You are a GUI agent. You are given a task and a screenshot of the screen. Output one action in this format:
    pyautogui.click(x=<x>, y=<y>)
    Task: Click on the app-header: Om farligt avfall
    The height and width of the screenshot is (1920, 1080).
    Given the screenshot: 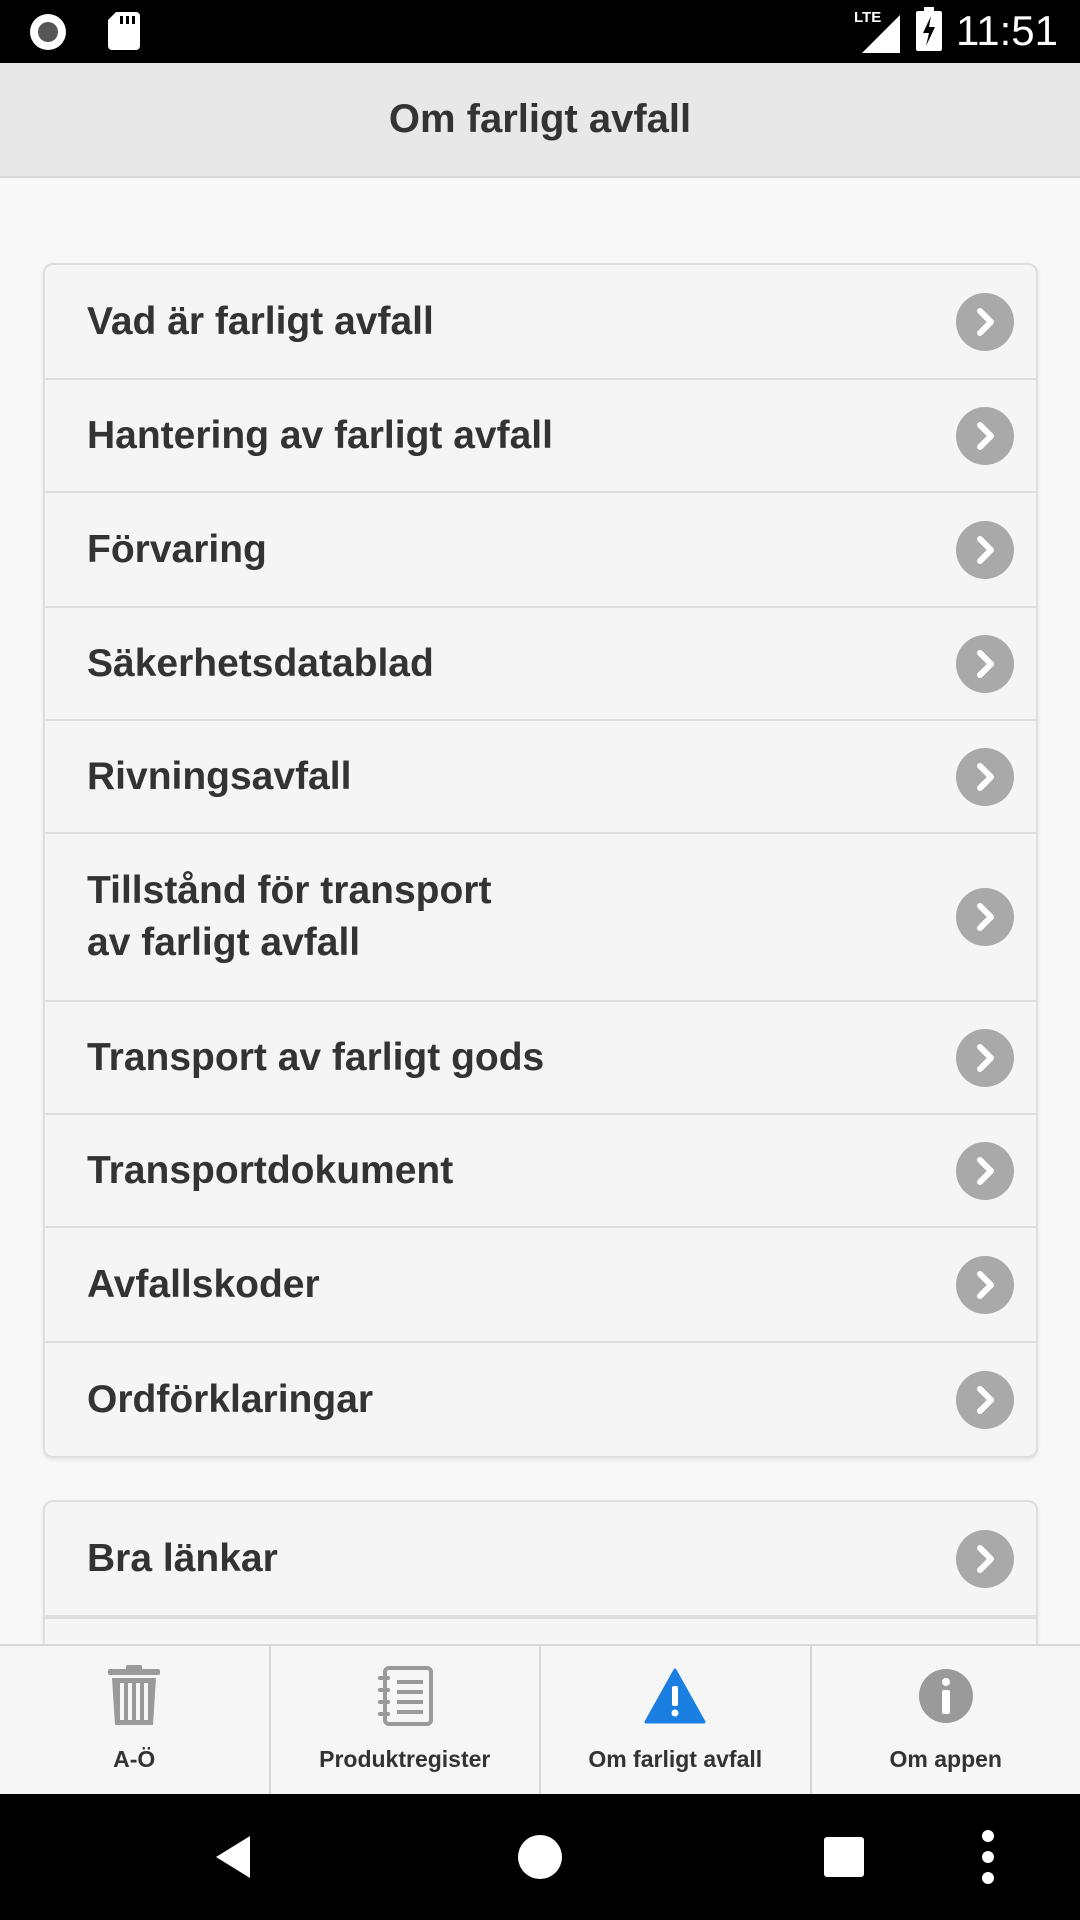 What is the action you would take?
    pyautogui.click(x=540, y=120)
    